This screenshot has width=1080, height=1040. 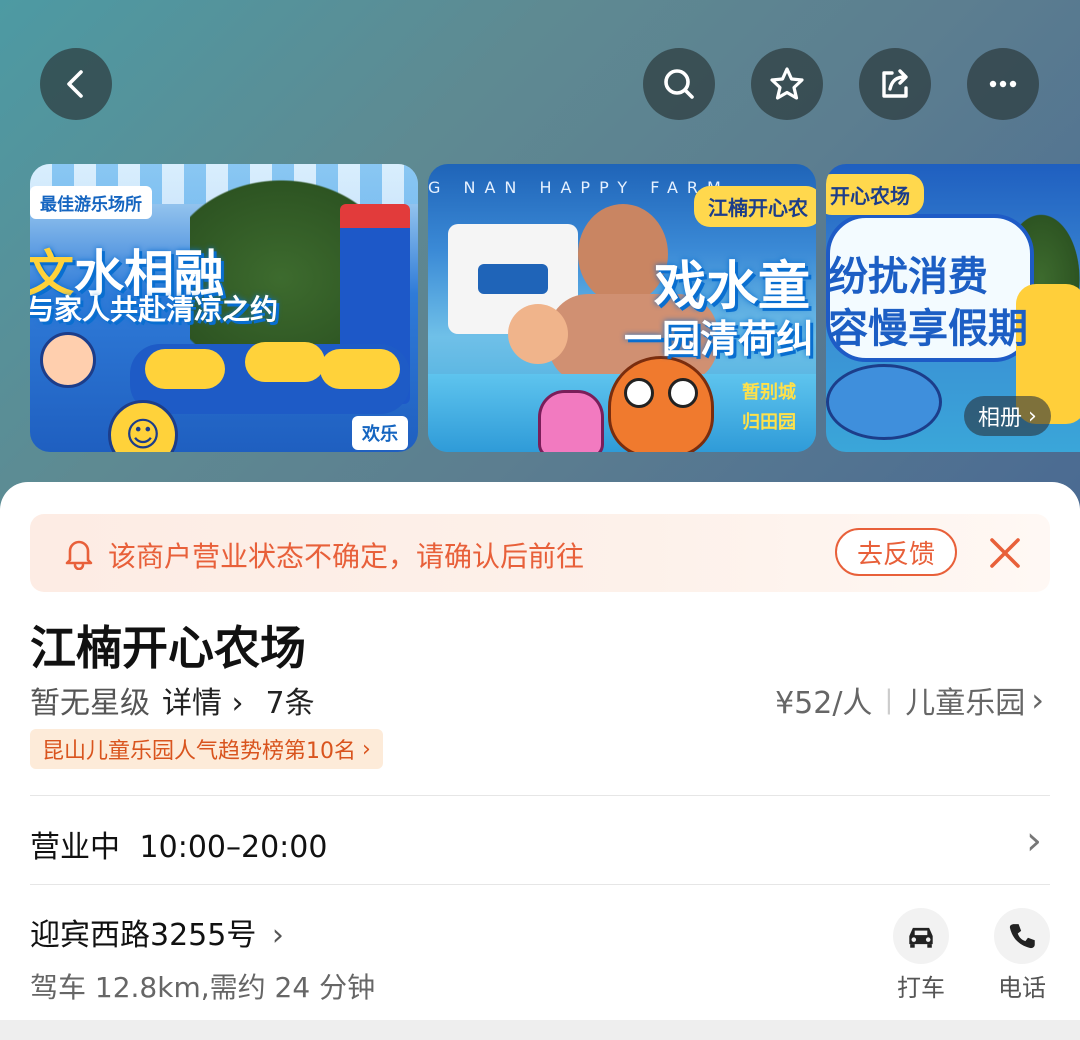 I want to click on hours-row: 营业中 10:00–20:00, so click(x=178, y=844).